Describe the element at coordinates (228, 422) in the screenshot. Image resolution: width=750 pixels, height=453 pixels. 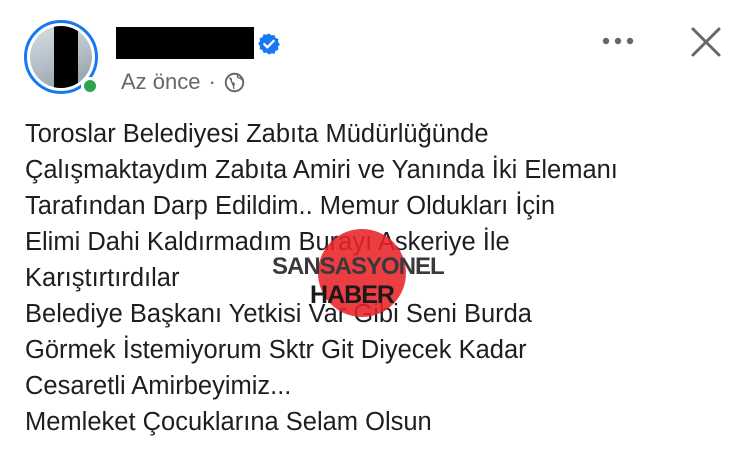
I see `post-text-line: Memleket Çocuklarına Selam Olsun` at that location.